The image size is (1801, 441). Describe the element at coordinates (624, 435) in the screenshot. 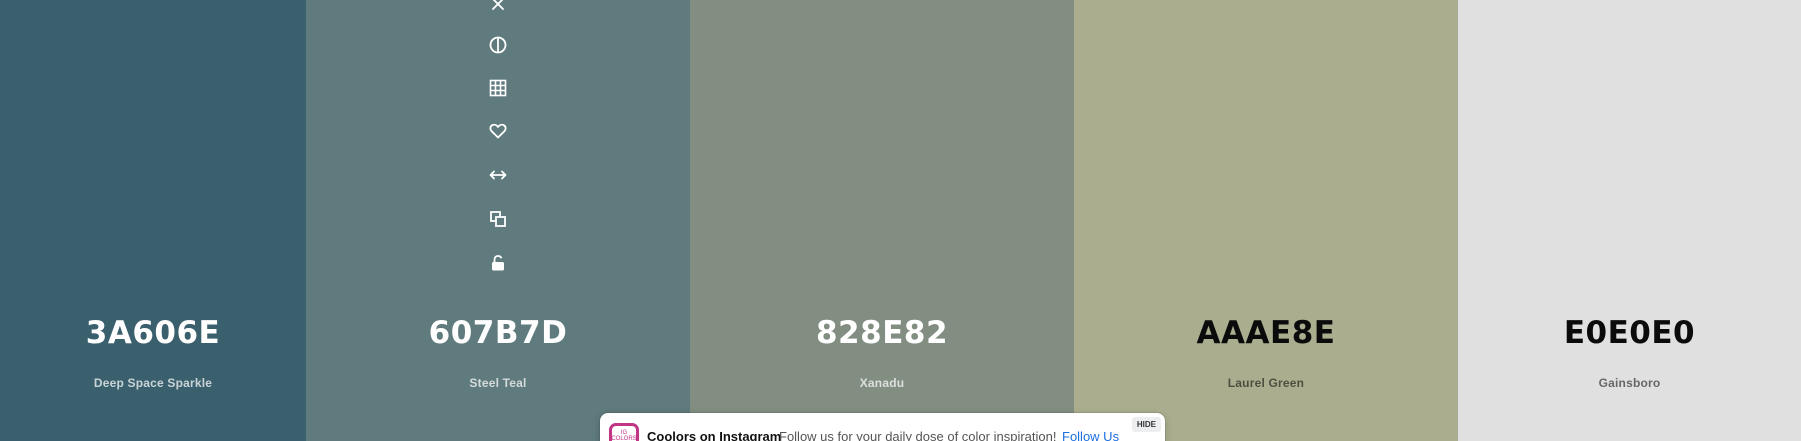

I see `logo-text: IG COLORS` at that location.